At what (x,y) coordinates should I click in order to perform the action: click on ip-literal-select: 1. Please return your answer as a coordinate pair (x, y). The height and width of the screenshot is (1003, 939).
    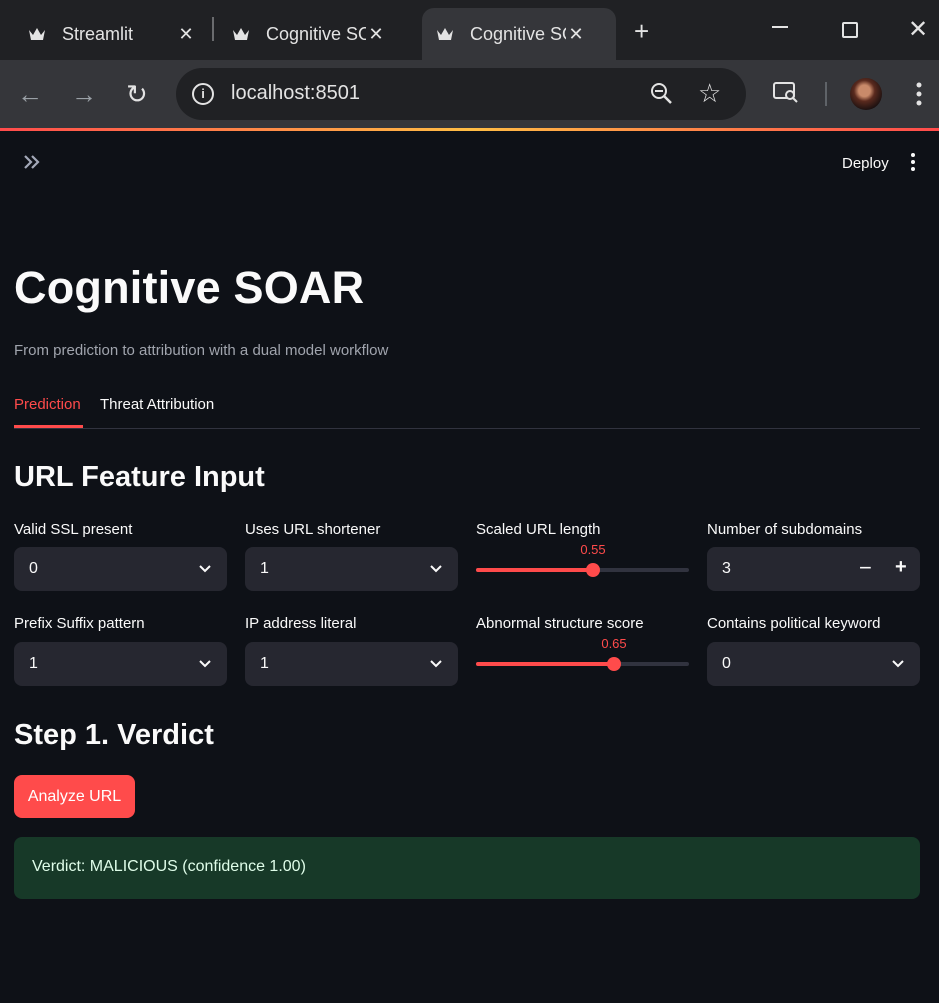
    Looking at the image, I should click on (351, 664).